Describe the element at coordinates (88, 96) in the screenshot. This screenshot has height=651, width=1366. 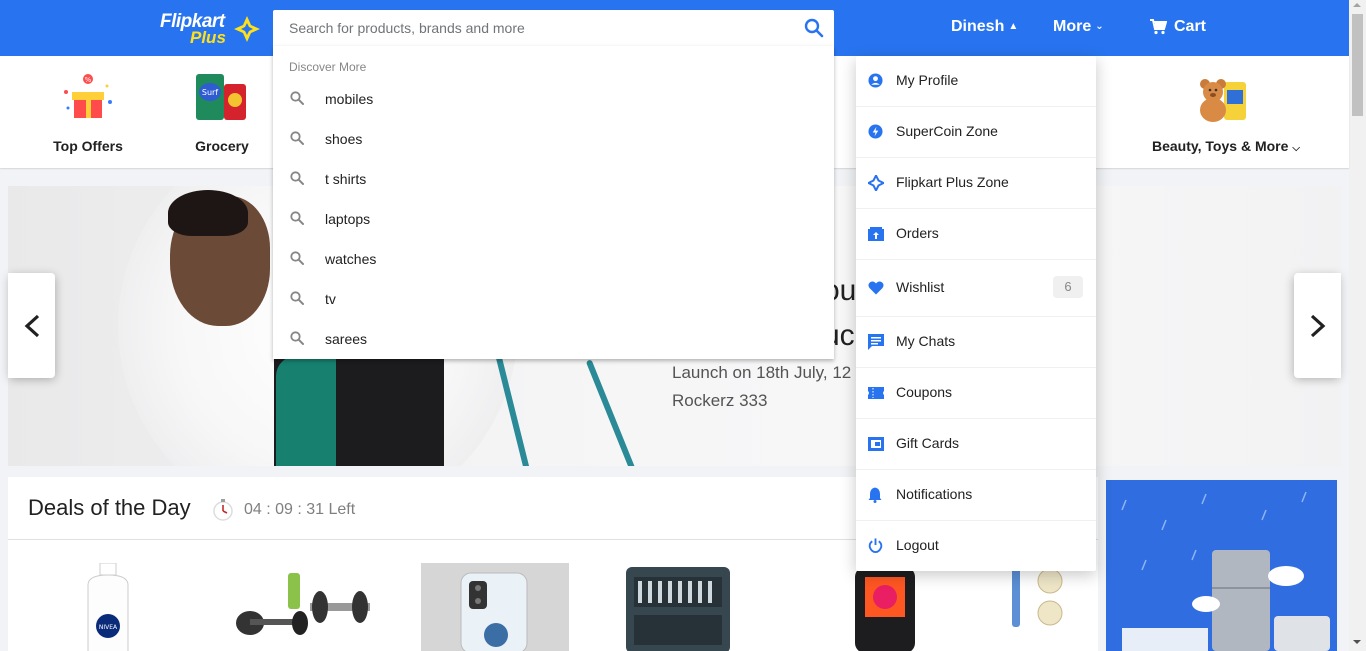
I see `offers-gift-icon: %` at that location.